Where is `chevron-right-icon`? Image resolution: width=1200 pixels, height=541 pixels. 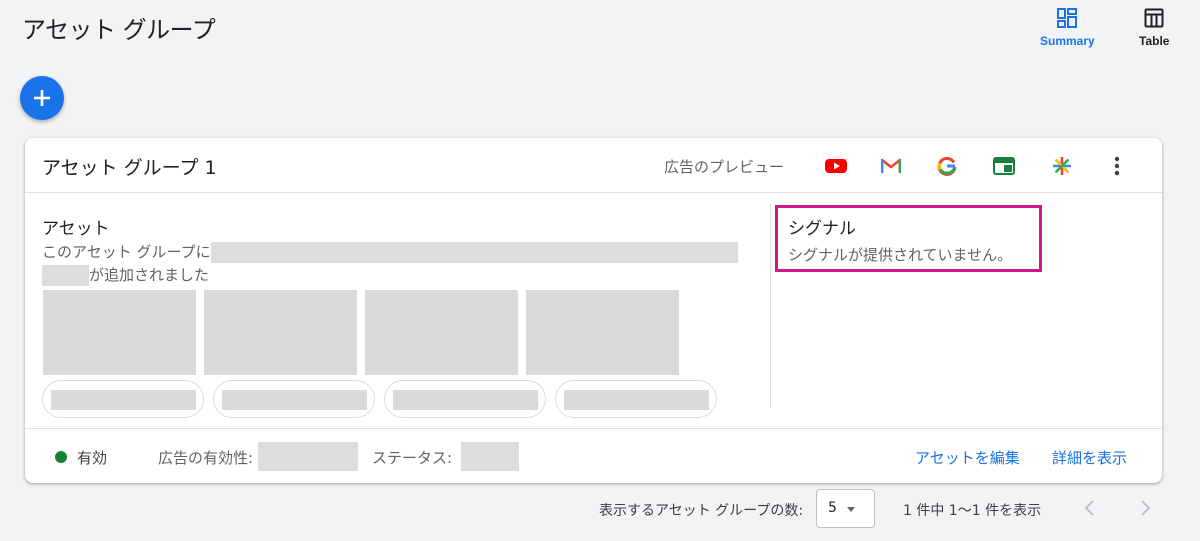
chevron-right-icon is located at coordinates (1146, 508).